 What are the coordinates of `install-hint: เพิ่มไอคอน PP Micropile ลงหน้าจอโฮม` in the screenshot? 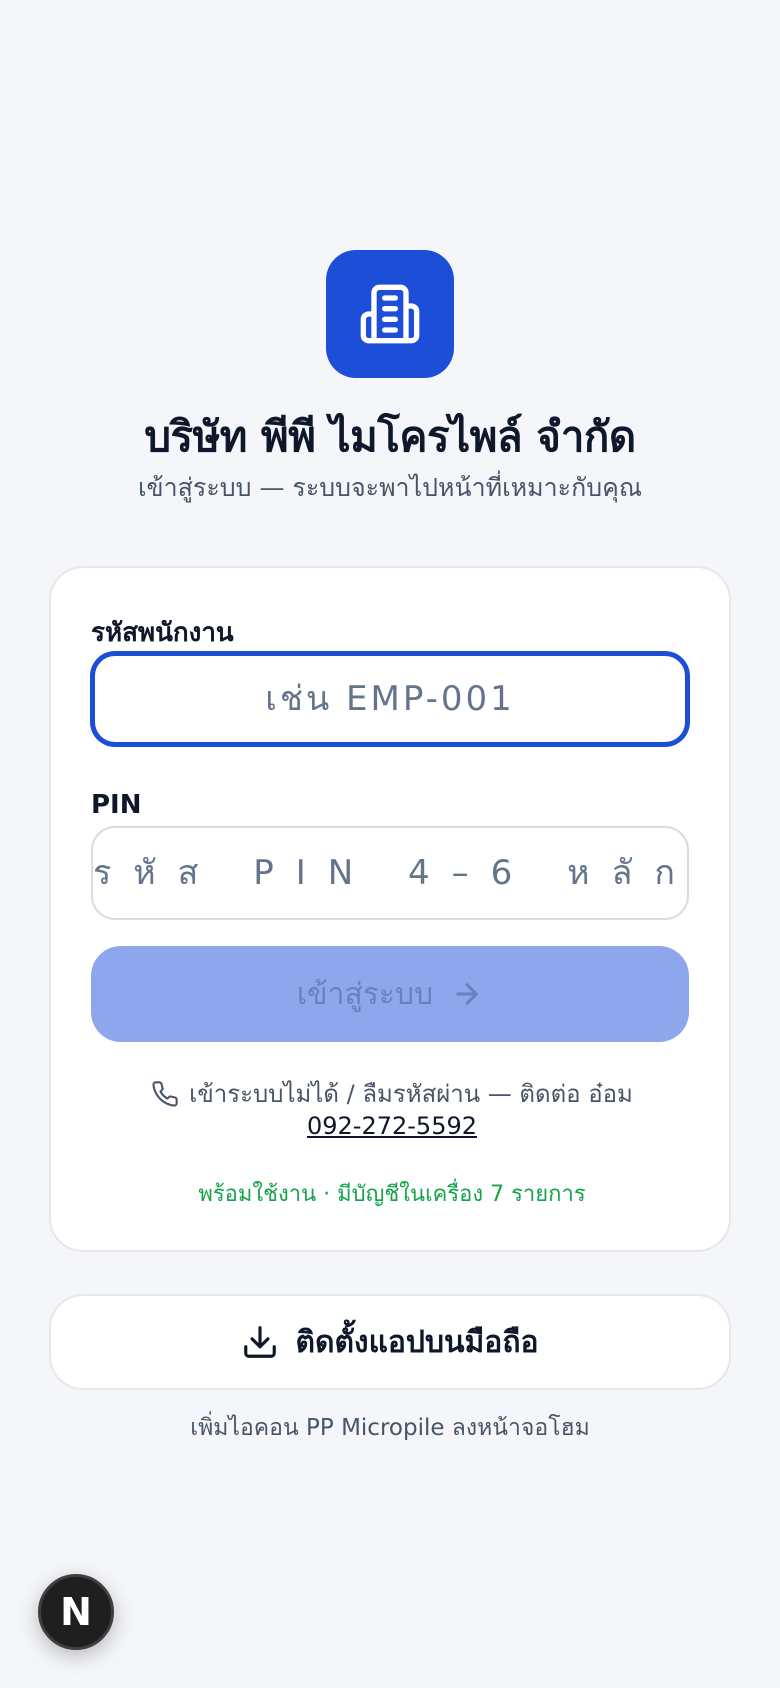 It's located at (390, 1428).